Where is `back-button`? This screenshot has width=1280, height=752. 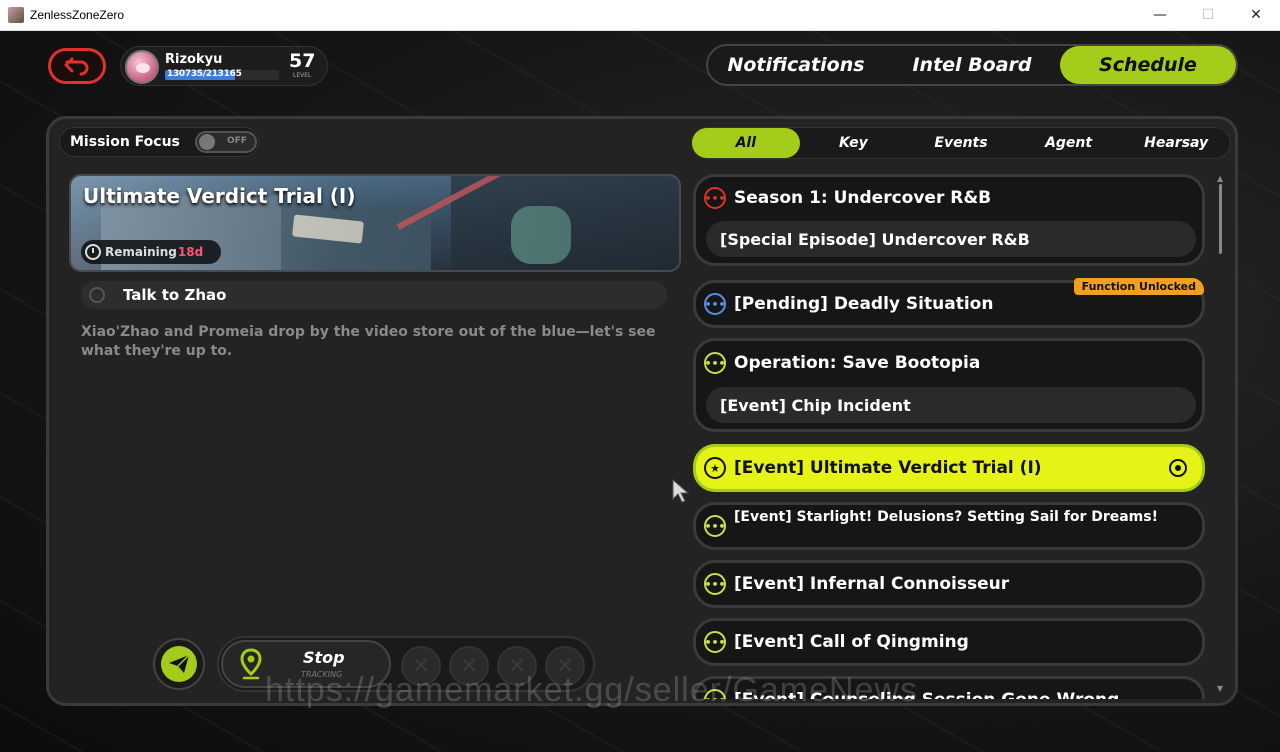
back-button is located at coordinates (77, 66).